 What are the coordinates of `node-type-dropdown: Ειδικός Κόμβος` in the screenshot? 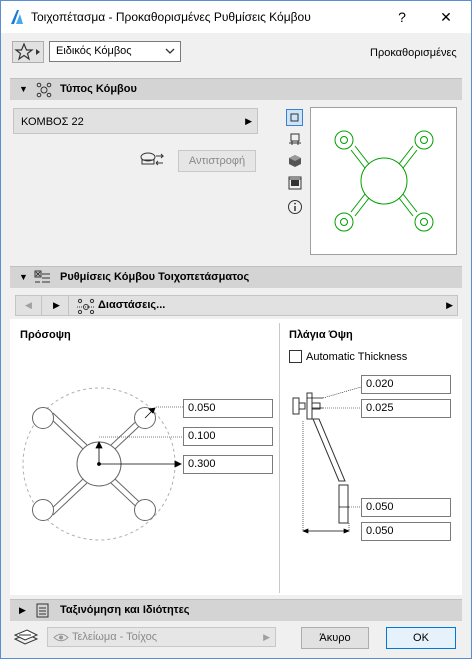 It's located at (115, 51).